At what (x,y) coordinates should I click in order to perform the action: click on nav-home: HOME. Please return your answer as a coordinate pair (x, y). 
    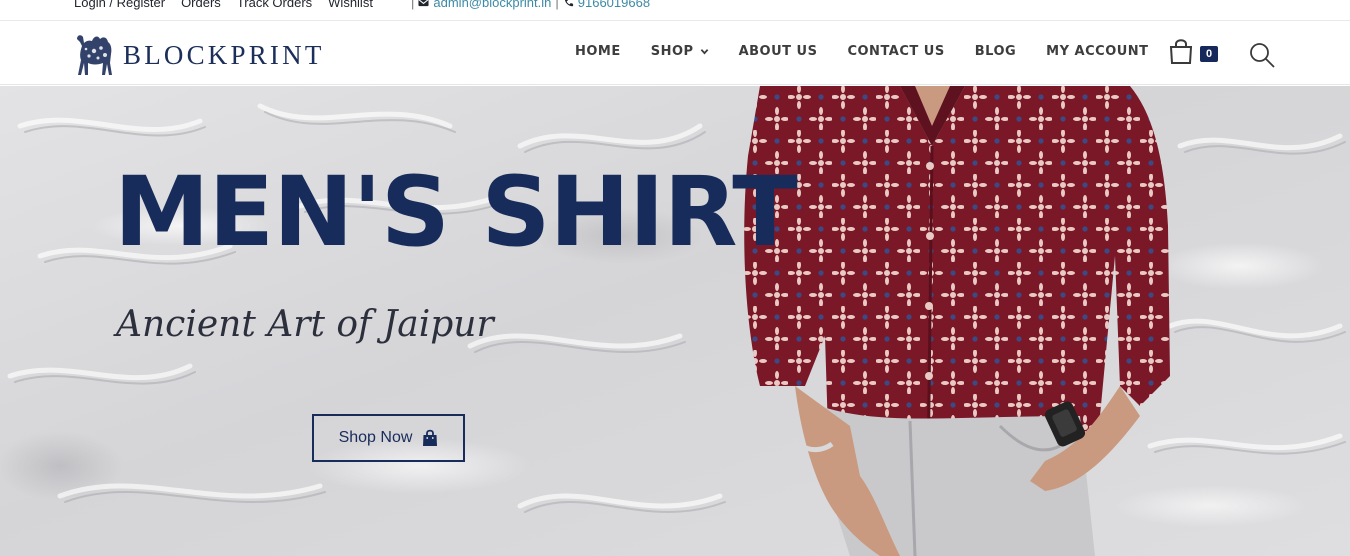
    Looking at the image, I should click on (598, 51).